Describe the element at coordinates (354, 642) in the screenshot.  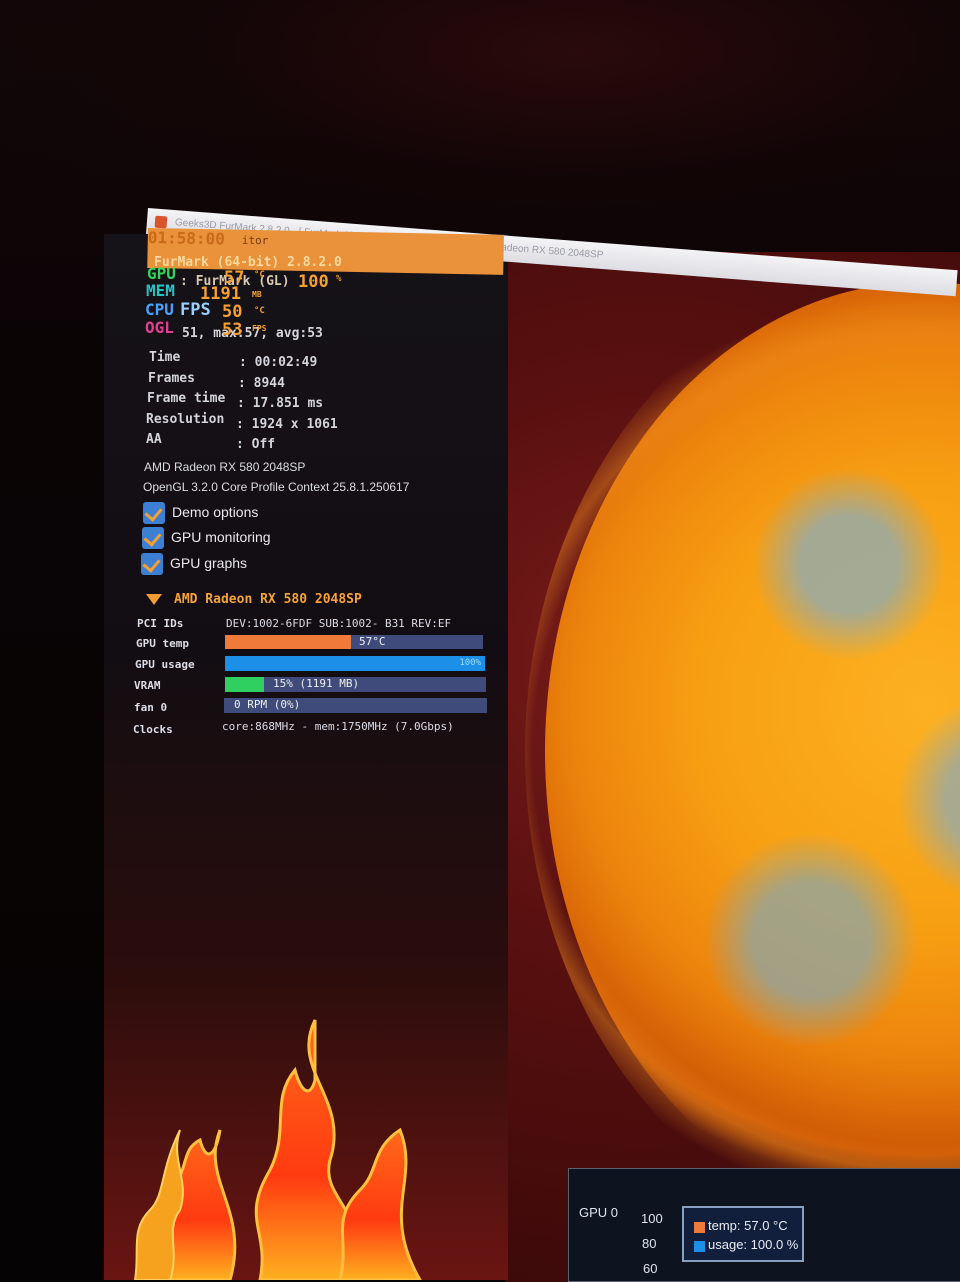
I see `gpu-temp-bar: 57°C` at that location.